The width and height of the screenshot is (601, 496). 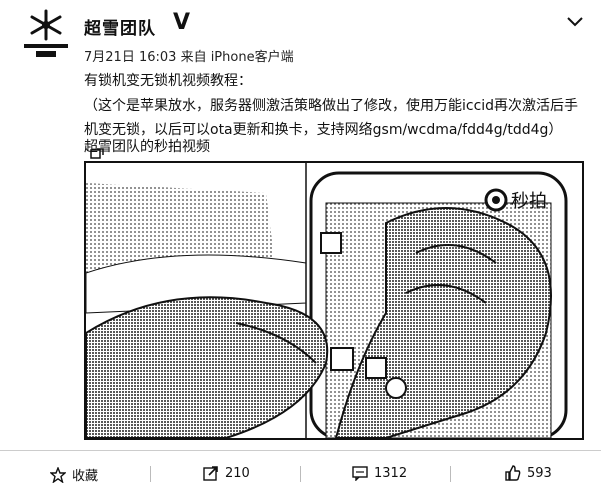 I want to click on avatar, so click(x=46, y=34).